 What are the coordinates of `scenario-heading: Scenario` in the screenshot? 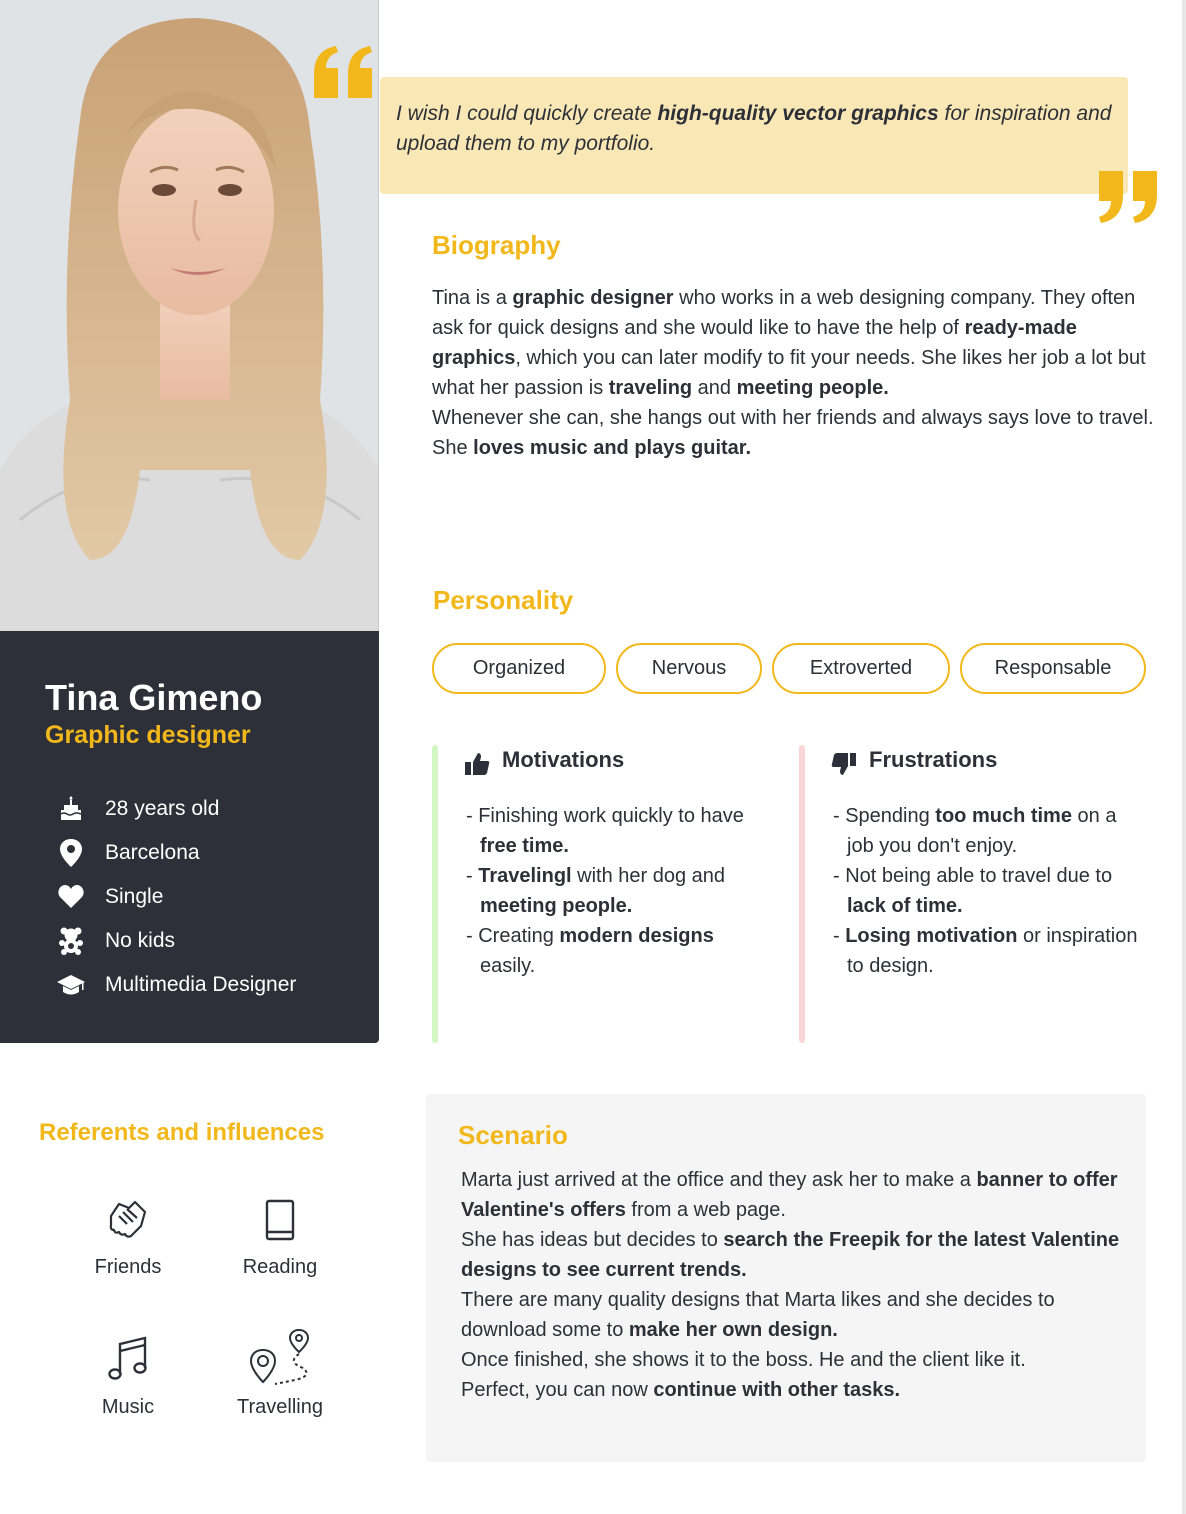 It's located at (513, 1135).